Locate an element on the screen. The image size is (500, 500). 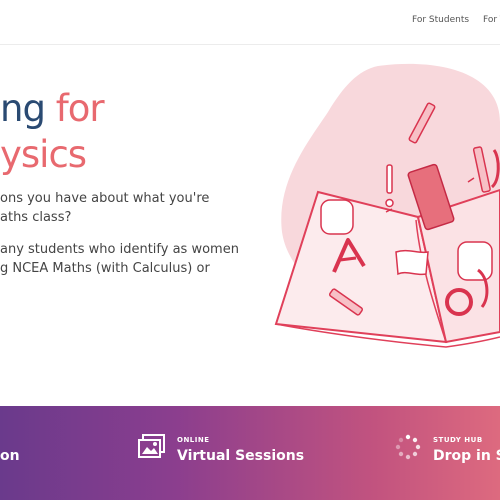
intro-paragraph-line-1: ons you have about what you're is located at coordinates (105, 198).